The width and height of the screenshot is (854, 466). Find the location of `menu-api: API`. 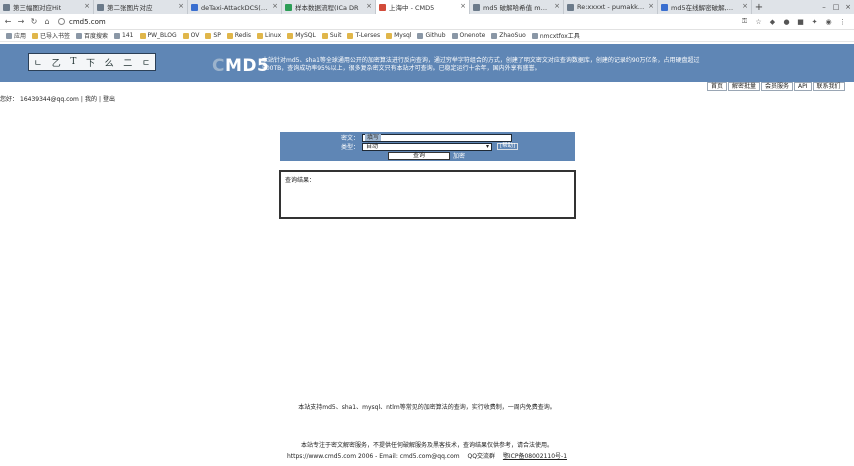

menu-api: API is located at coordinates (803, 86).